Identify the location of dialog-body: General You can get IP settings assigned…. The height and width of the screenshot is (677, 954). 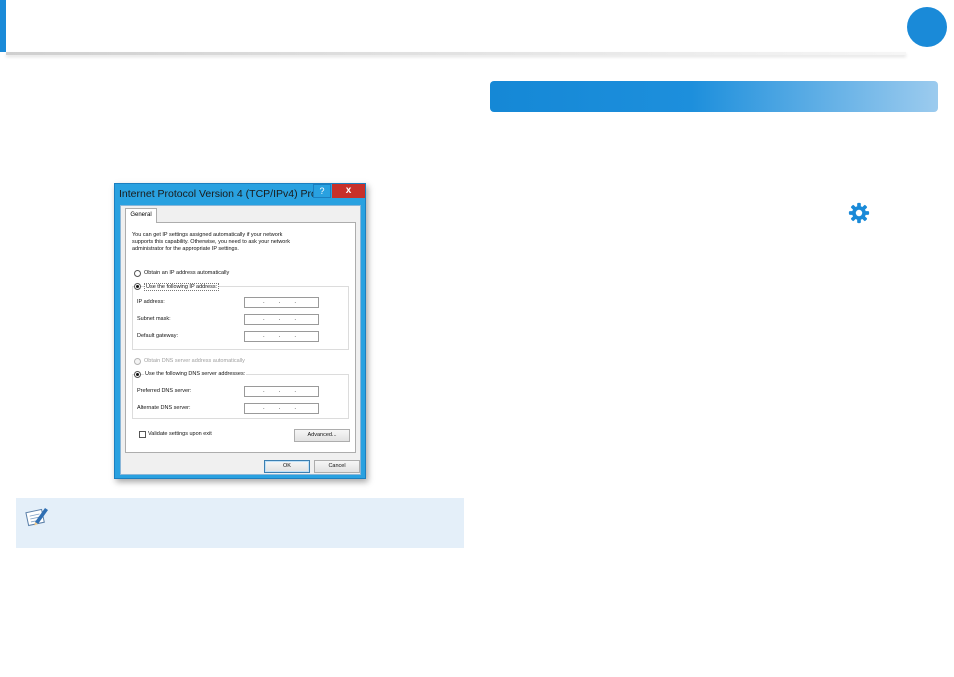
(240, 340).